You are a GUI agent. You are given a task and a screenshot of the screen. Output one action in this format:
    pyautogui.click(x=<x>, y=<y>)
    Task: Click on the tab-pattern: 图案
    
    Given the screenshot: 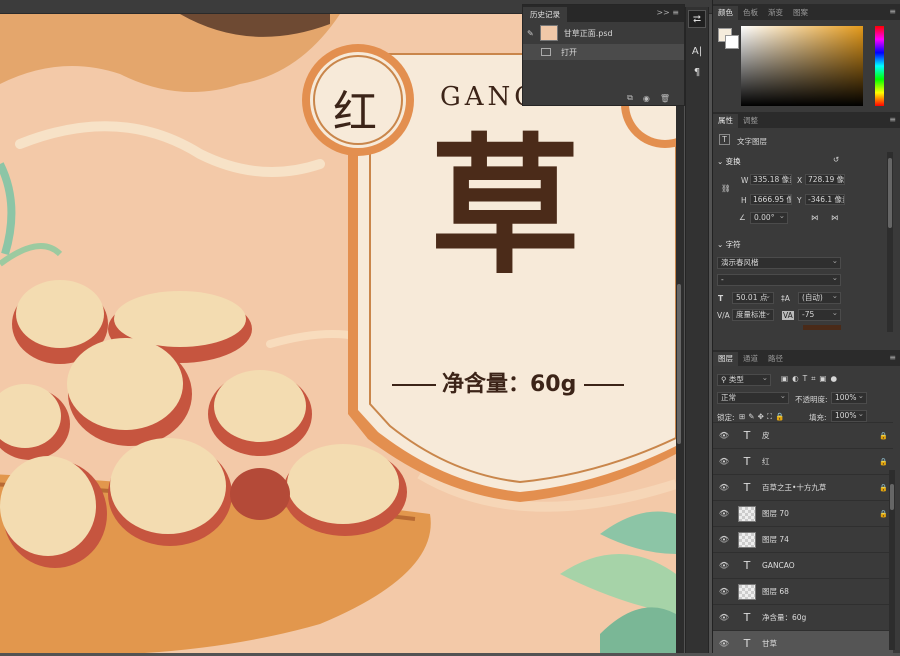 What is the action you would take?
    pyautogui.click(x=800, y=13)
    